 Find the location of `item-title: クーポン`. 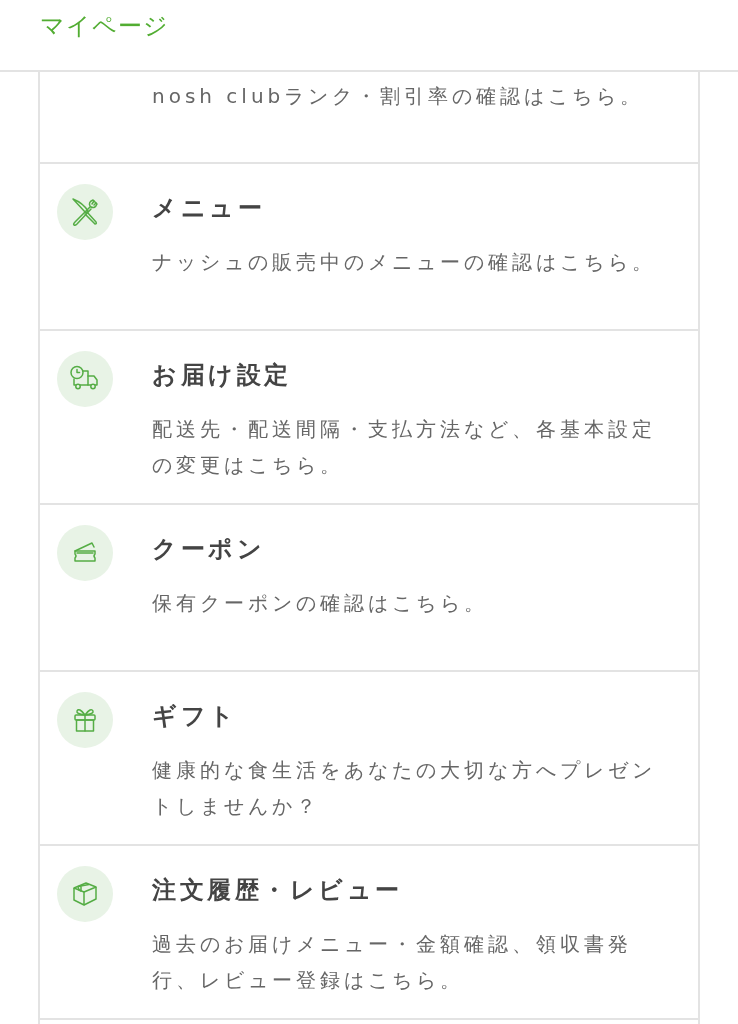

item-title: クーポン is located at coordinates (209, 549).